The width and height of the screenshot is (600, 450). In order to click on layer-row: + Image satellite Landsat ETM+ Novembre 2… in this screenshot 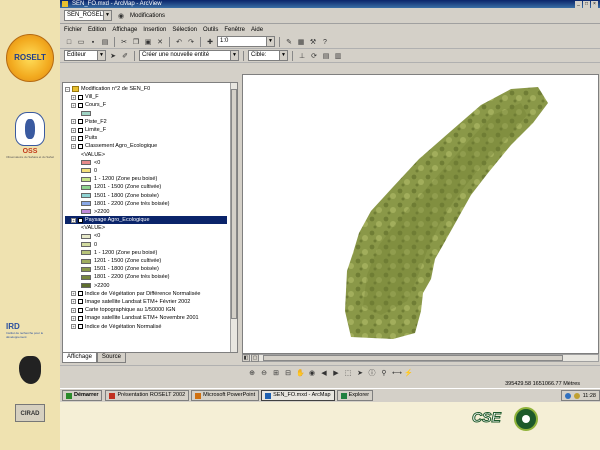, I will do `click(146, 318)`.